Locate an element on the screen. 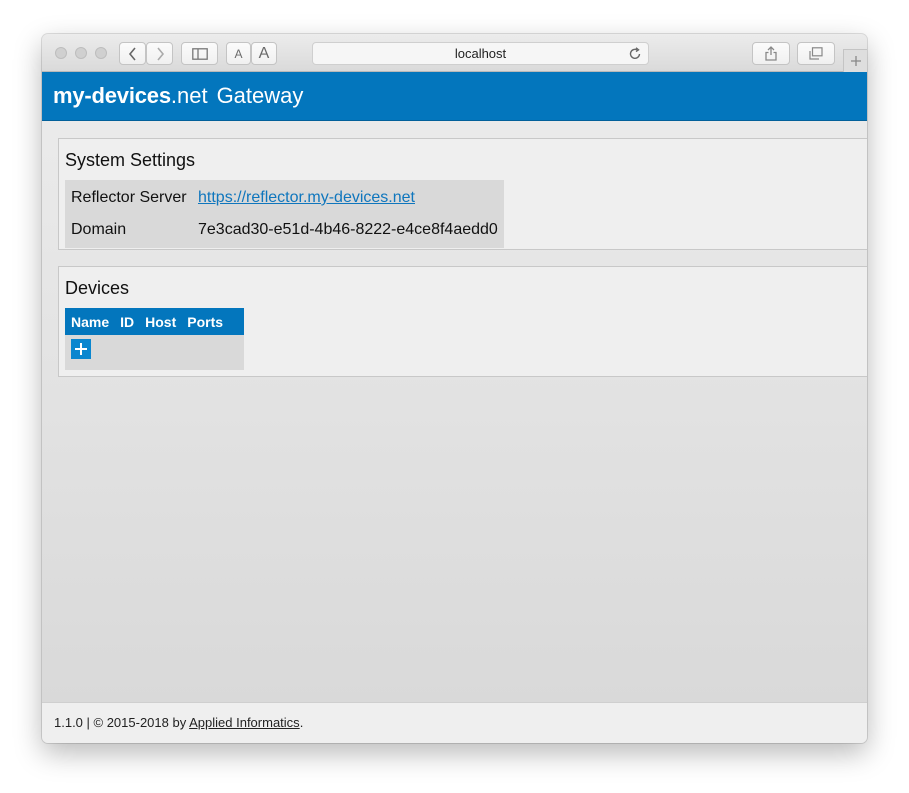 The width and height of the screenshot is (909, 793). devices-table: Name ID Host Ports is located at coordinates (154, 339).